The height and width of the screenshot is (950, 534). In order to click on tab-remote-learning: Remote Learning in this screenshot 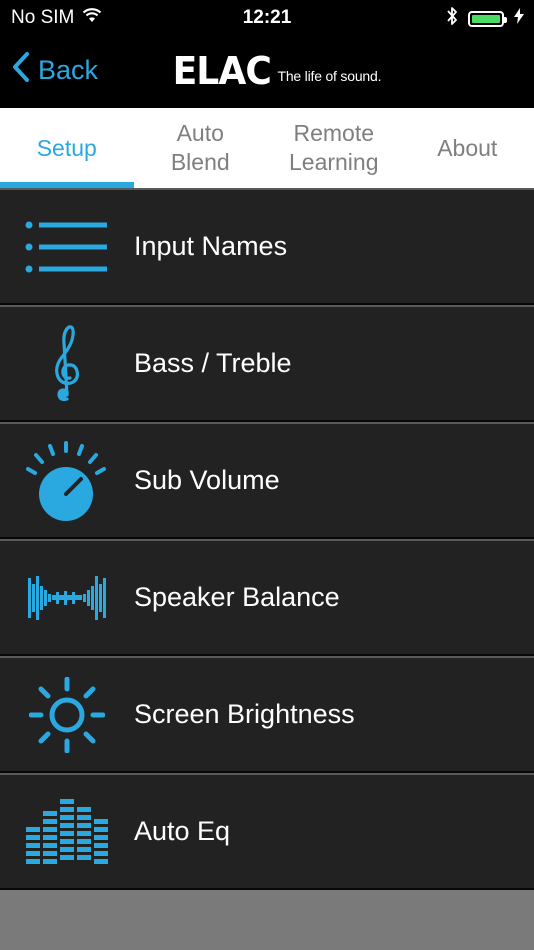, I will do `click(334, 148)`.